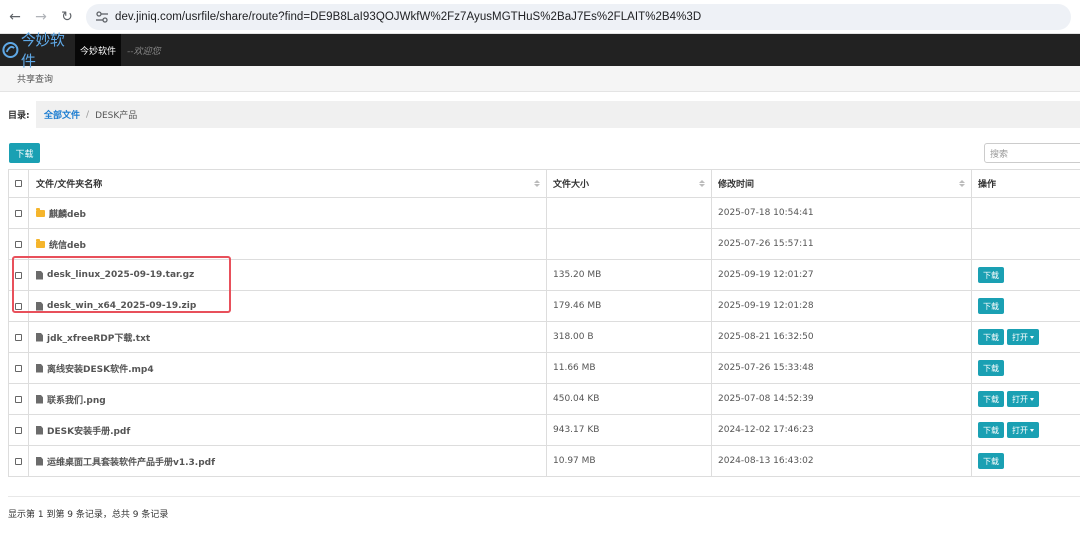 Image resolution: width=1080 pixels, height=538 pixels. I want to click on table-row: 麒麟deb 2025-07-18 10:54:41, so click(544, 213).